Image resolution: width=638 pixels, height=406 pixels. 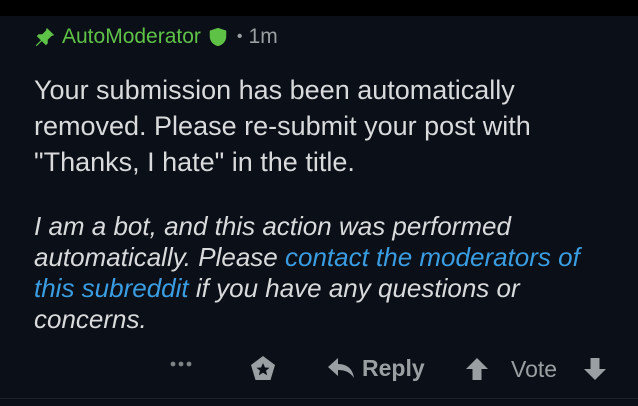 What do you see at coordinates (477, 369) in the screenshot?
I see `upvote-icon` at bounding box center [477, 369].